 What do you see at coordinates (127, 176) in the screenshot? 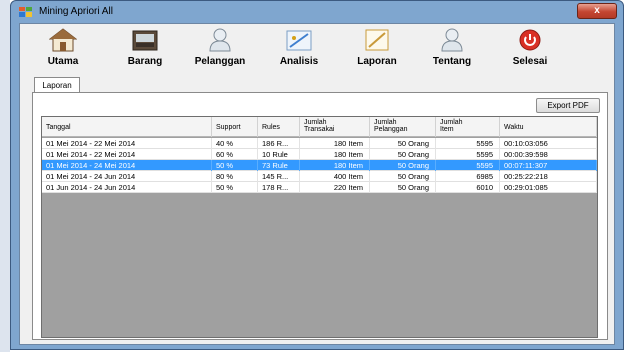
I see `cell-tanggal: 01 Mei 2014 - 24 Jun 2014` at bounding box center [127, 176].